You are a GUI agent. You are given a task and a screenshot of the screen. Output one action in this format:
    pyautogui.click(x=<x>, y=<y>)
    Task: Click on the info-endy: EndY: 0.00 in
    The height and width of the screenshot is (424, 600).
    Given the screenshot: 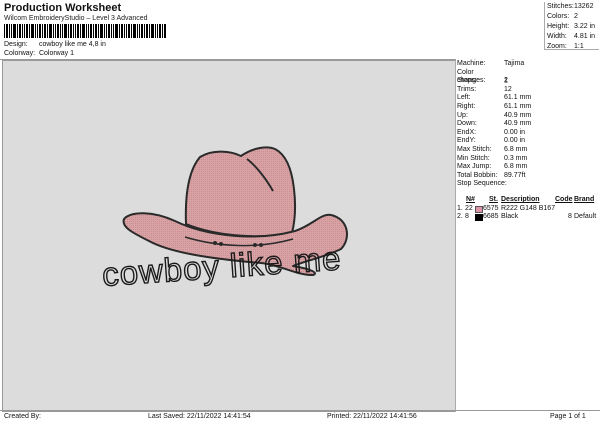 What is the action you would take?
    pyautogui.click(x=491, y=141)
    